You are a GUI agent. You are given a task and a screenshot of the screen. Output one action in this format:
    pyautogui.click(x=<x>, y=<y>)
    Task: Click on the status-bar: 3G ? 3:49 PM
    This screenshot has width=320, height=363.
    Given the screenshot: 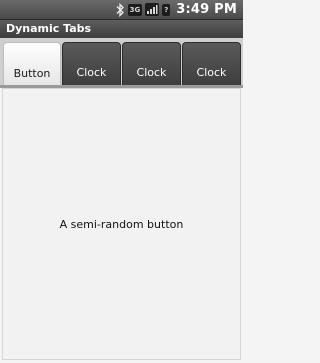 What is the action you would take?
    pyautogui.click(x=121, y=10)
    